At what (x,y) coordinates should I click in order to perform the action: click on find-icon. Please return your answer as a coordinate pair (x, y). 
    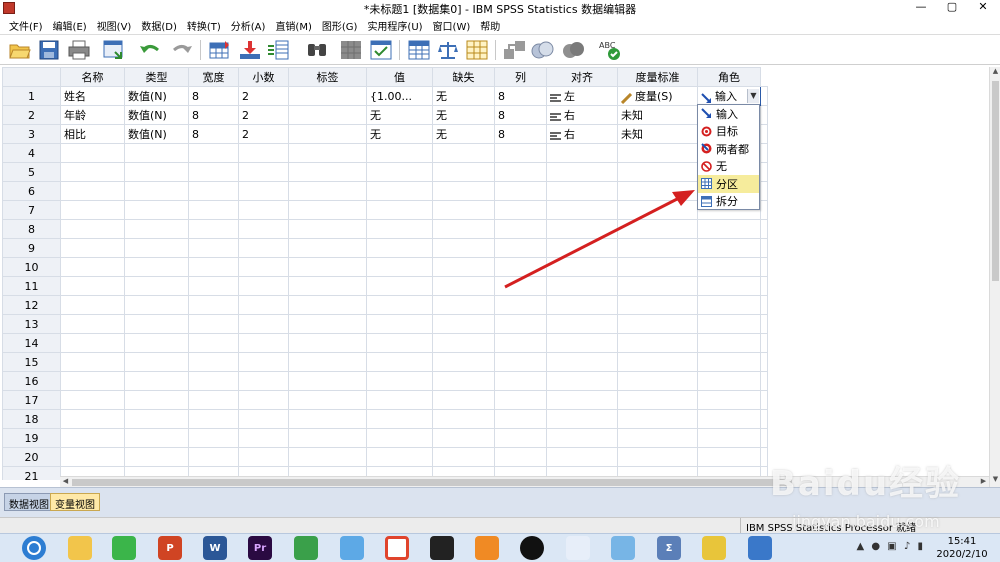
    Looking at the image, I should click on (317, 50).